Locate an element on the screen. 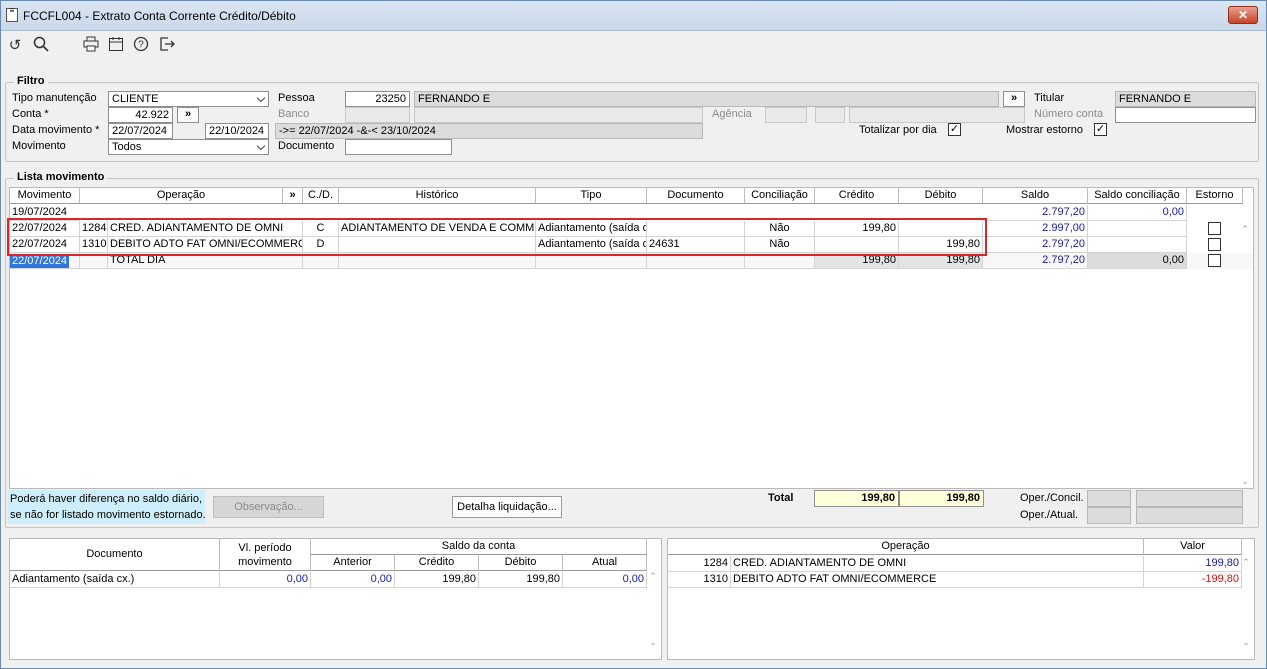 This screenshot has height=669, width=1267. table-row: 1284 CRED. ADIANTAMENTO DE OMNI 199,80 is located at coordinates (961, 564).